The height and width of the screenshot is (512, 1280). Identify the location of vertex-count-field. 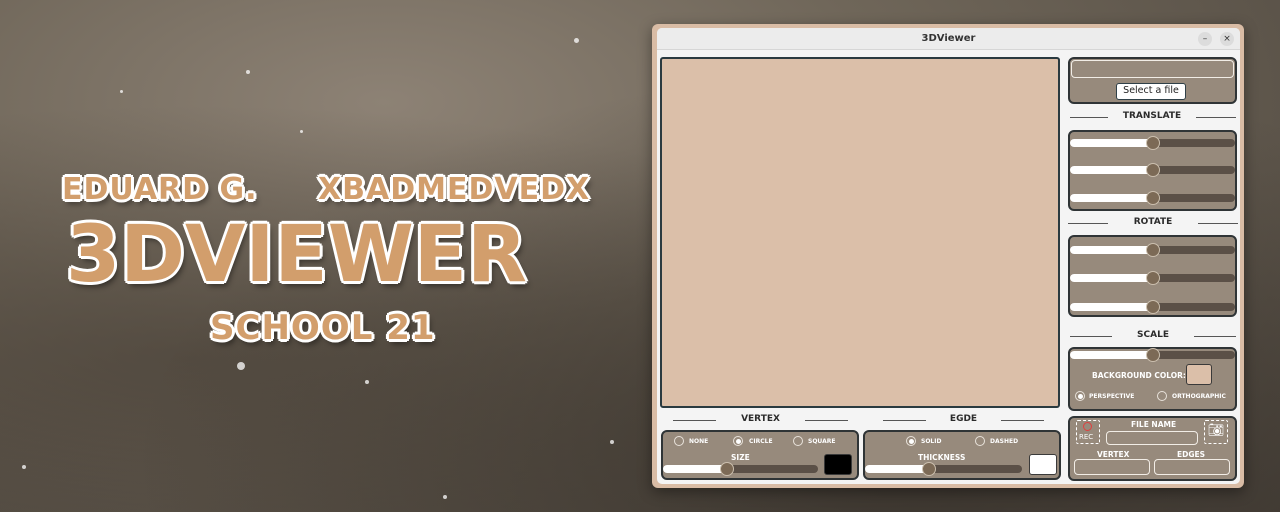
(1112, 467).